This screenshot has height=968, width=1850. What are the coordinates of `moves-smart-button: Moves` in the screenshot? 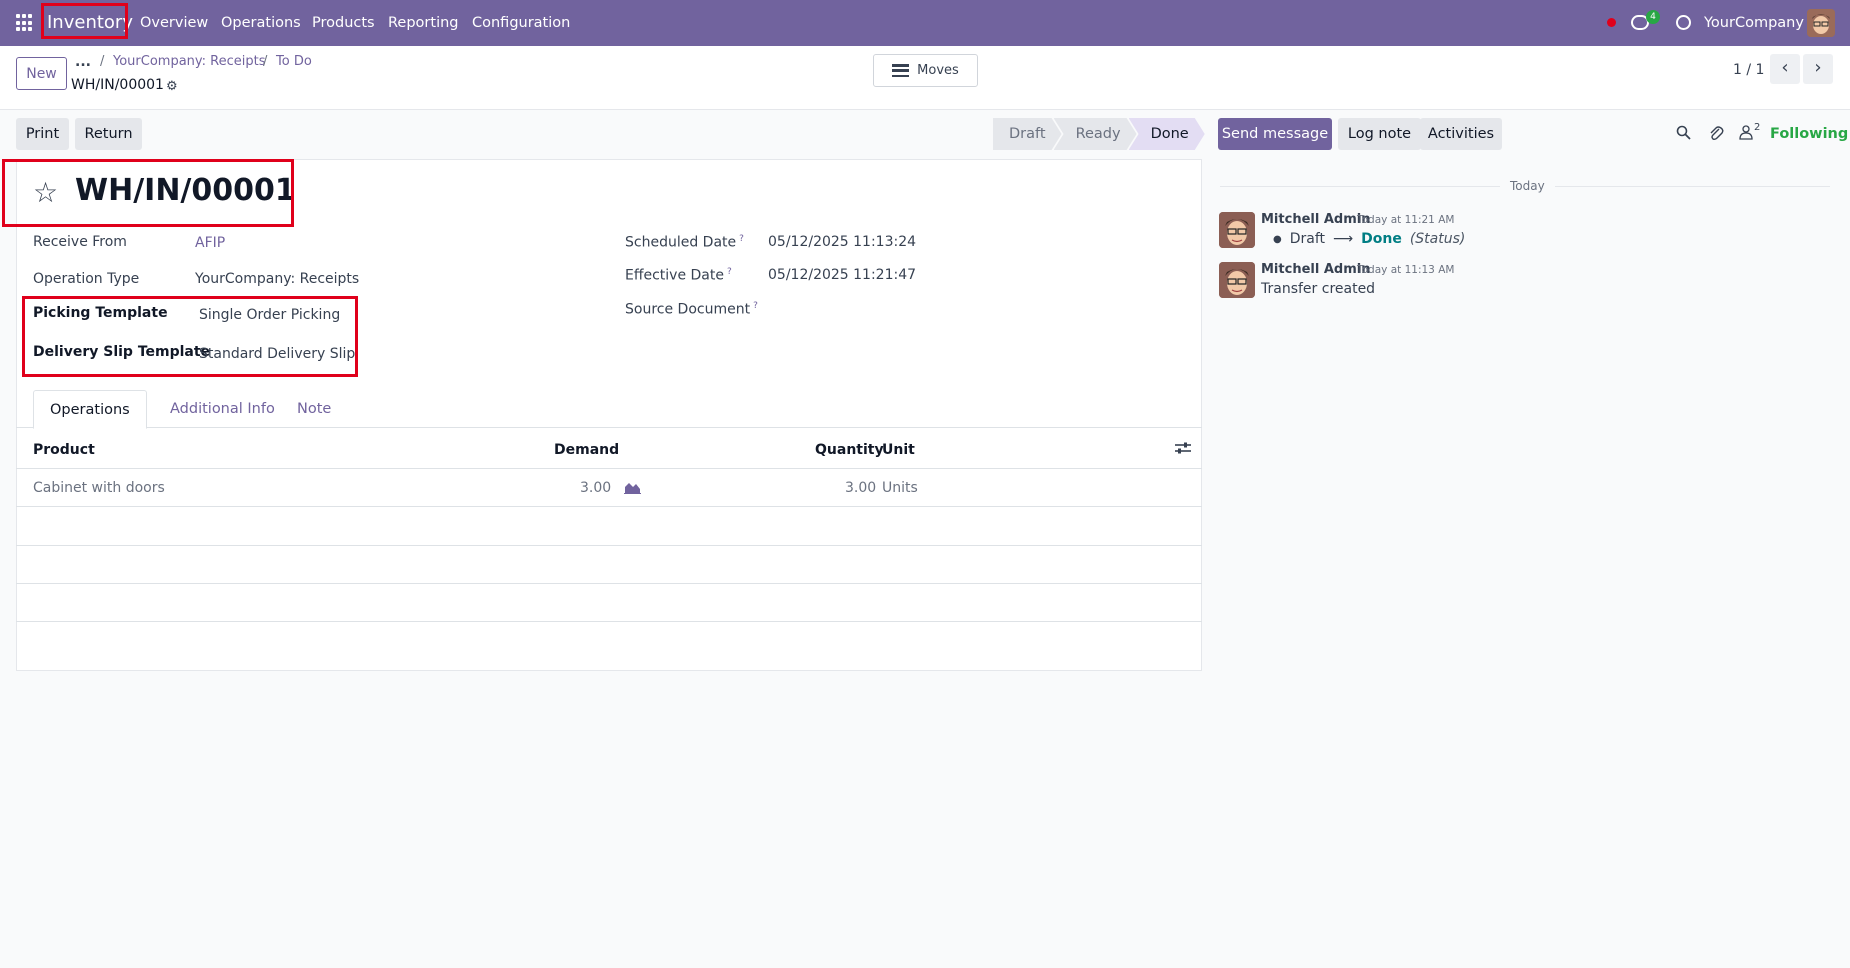 It's located at (925, 70).